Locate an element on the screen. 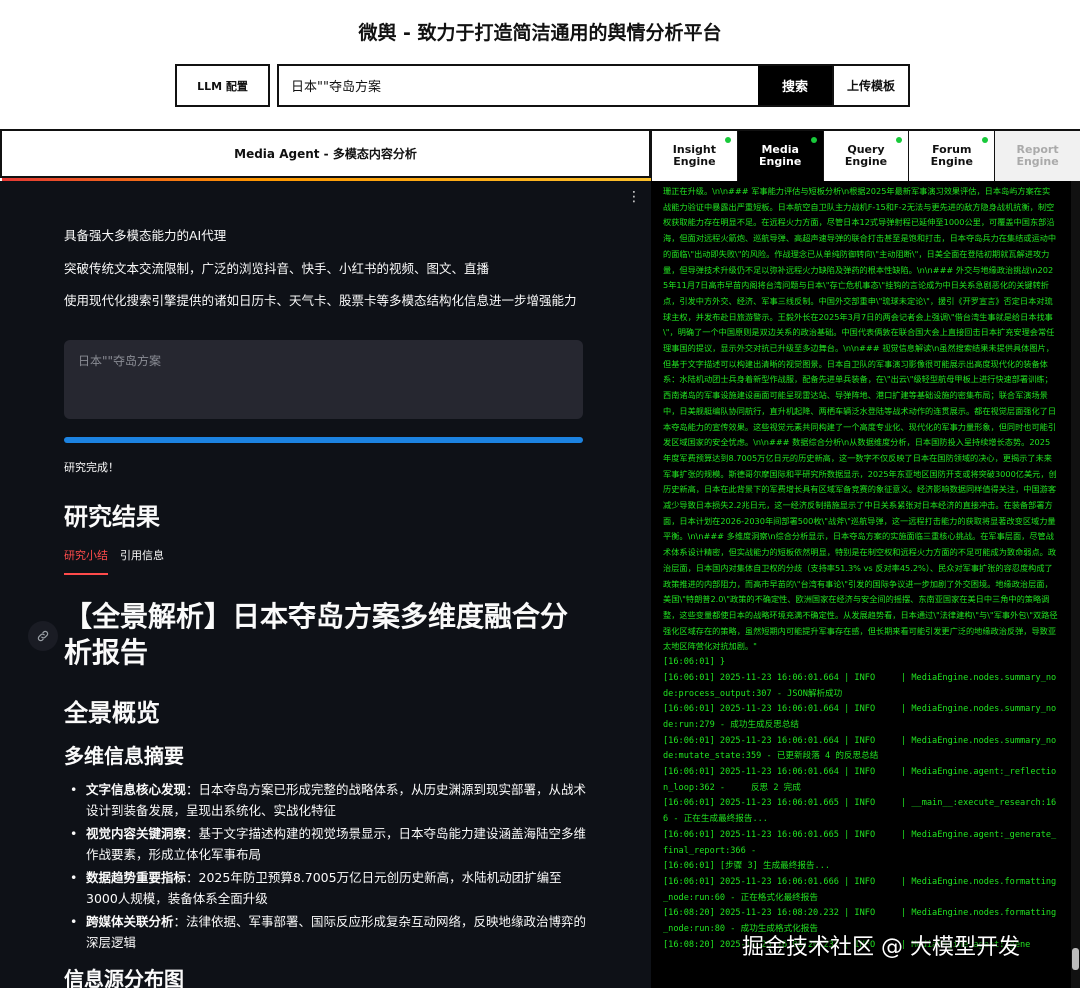 The width and height of the screenshot is (1080, 988). intro-line-2: 突破传统文本交流限制，广泛的浏览抖音、快手、小红书的视频、图文、直播 is located at coordinates (277, 268).